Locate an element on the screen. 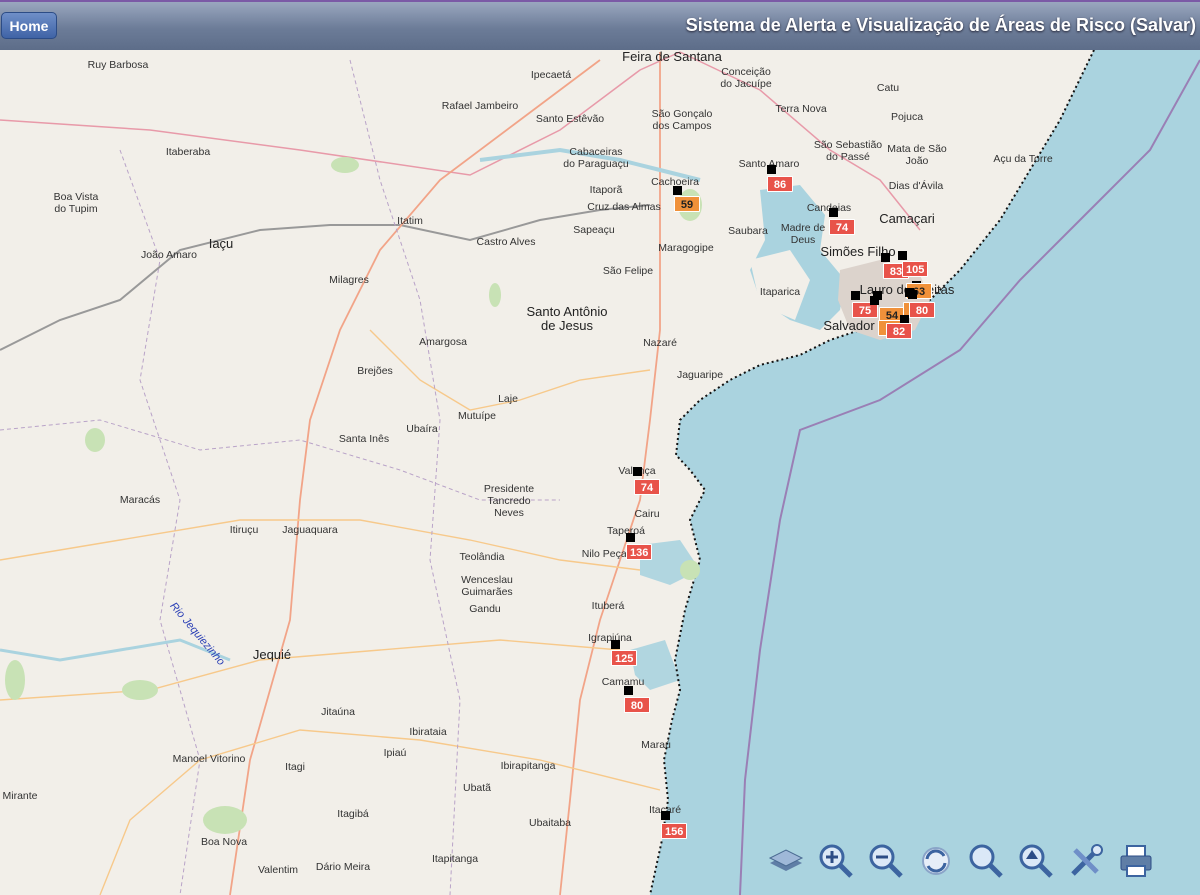 The height and width of the screenshot is (895, 1200). settings-tools-button is located at coordinates (1086, 861).